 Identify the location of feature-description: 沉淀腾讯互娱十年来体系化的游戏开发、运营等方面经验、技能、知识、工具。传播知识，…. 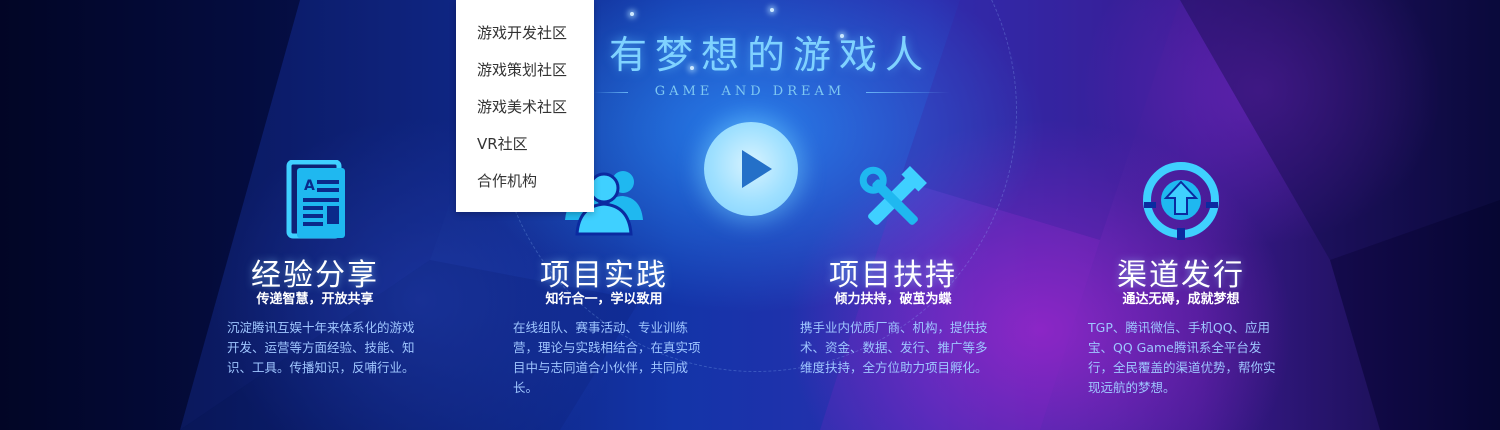
(321, 347).